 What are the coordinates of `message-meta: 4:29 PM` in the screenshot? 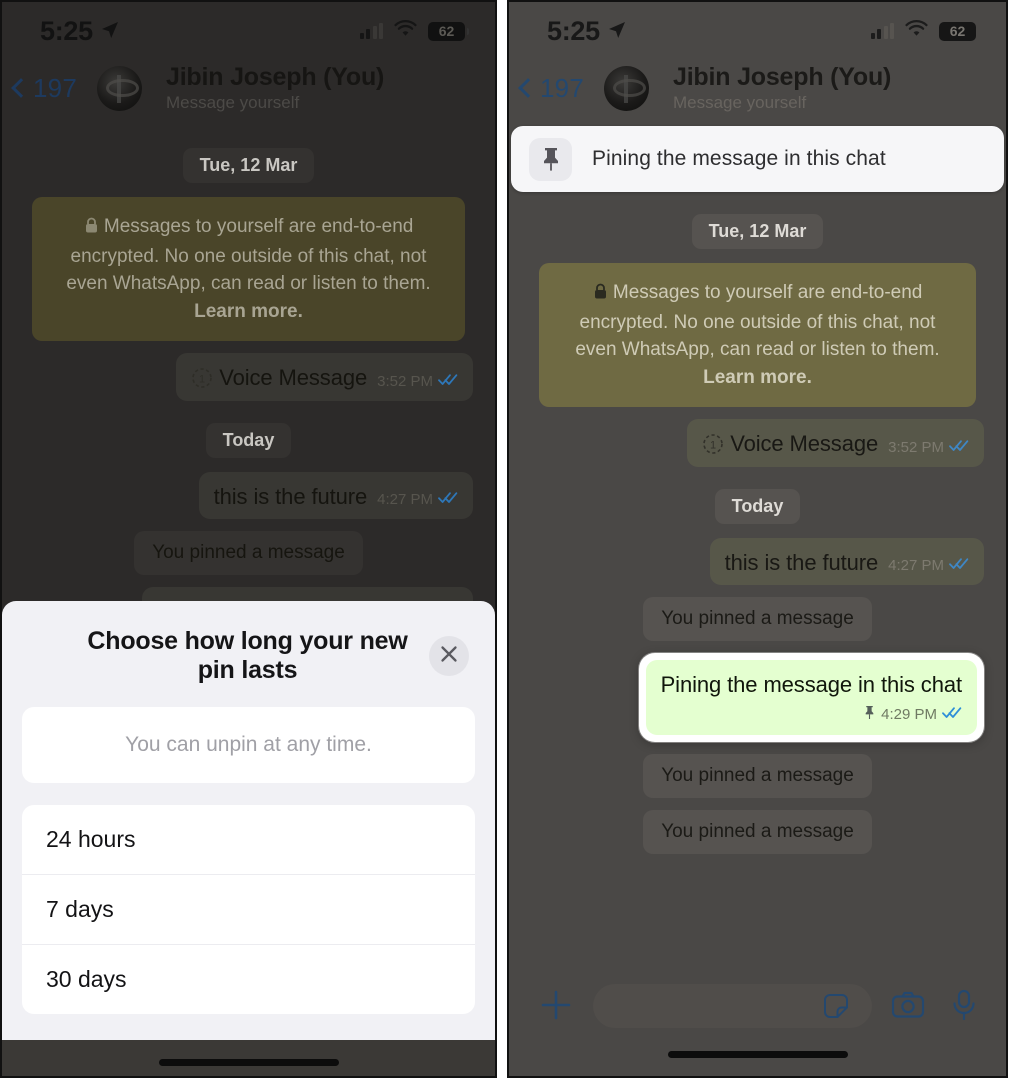 It's located at (912, 715).